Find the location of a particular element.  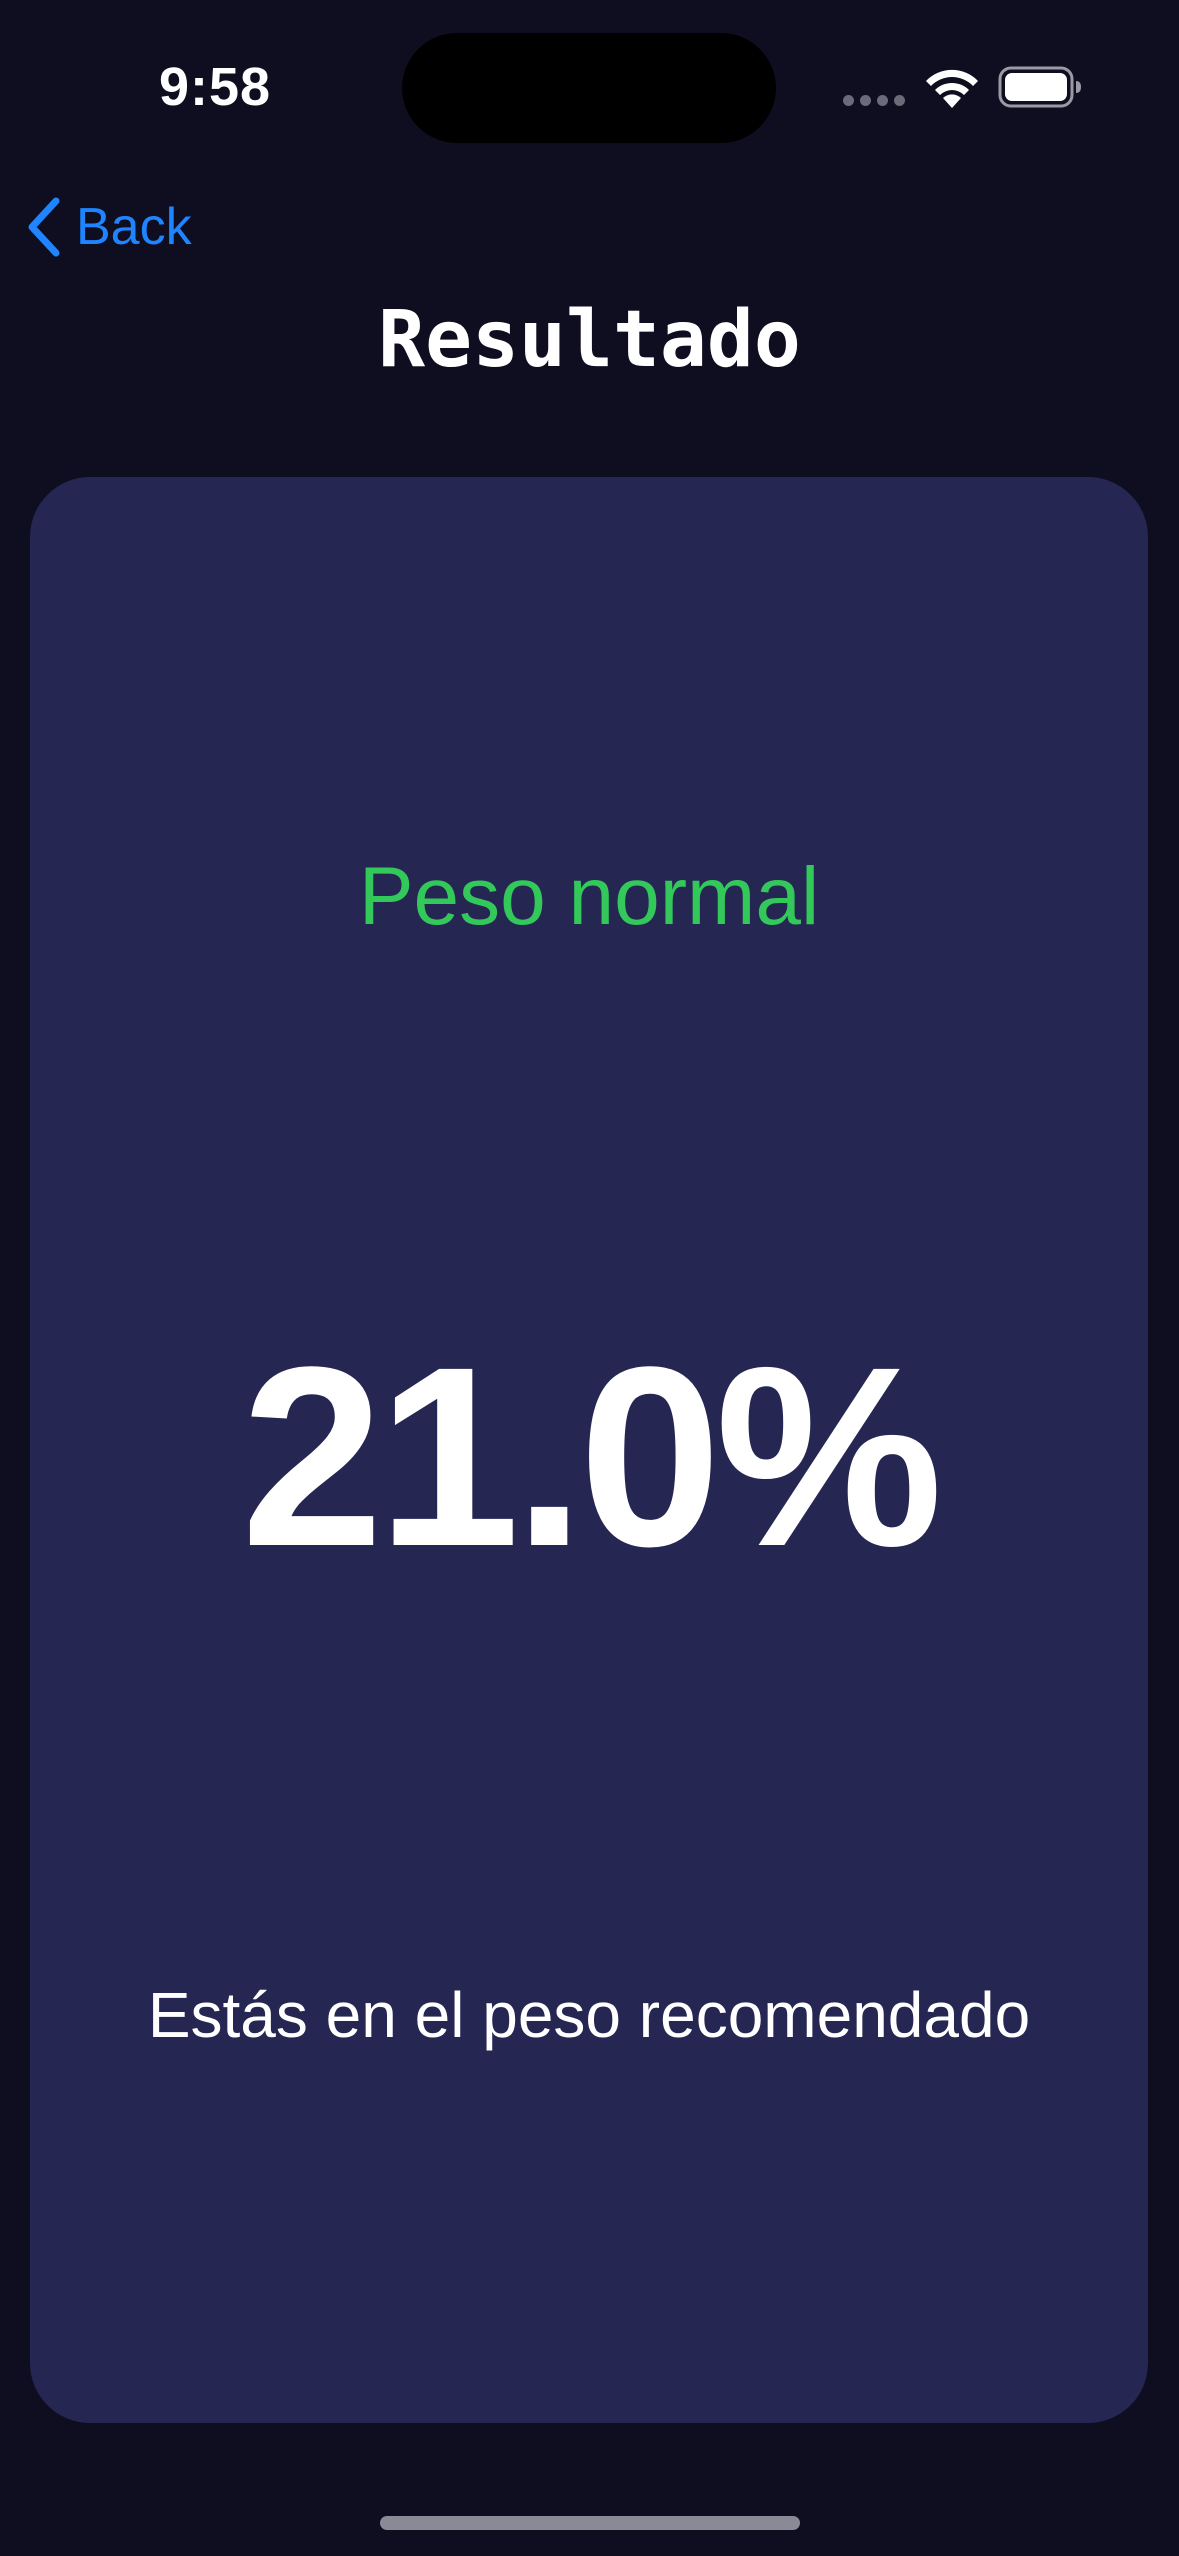

back-label: Back is located at coordinates (134, 227).